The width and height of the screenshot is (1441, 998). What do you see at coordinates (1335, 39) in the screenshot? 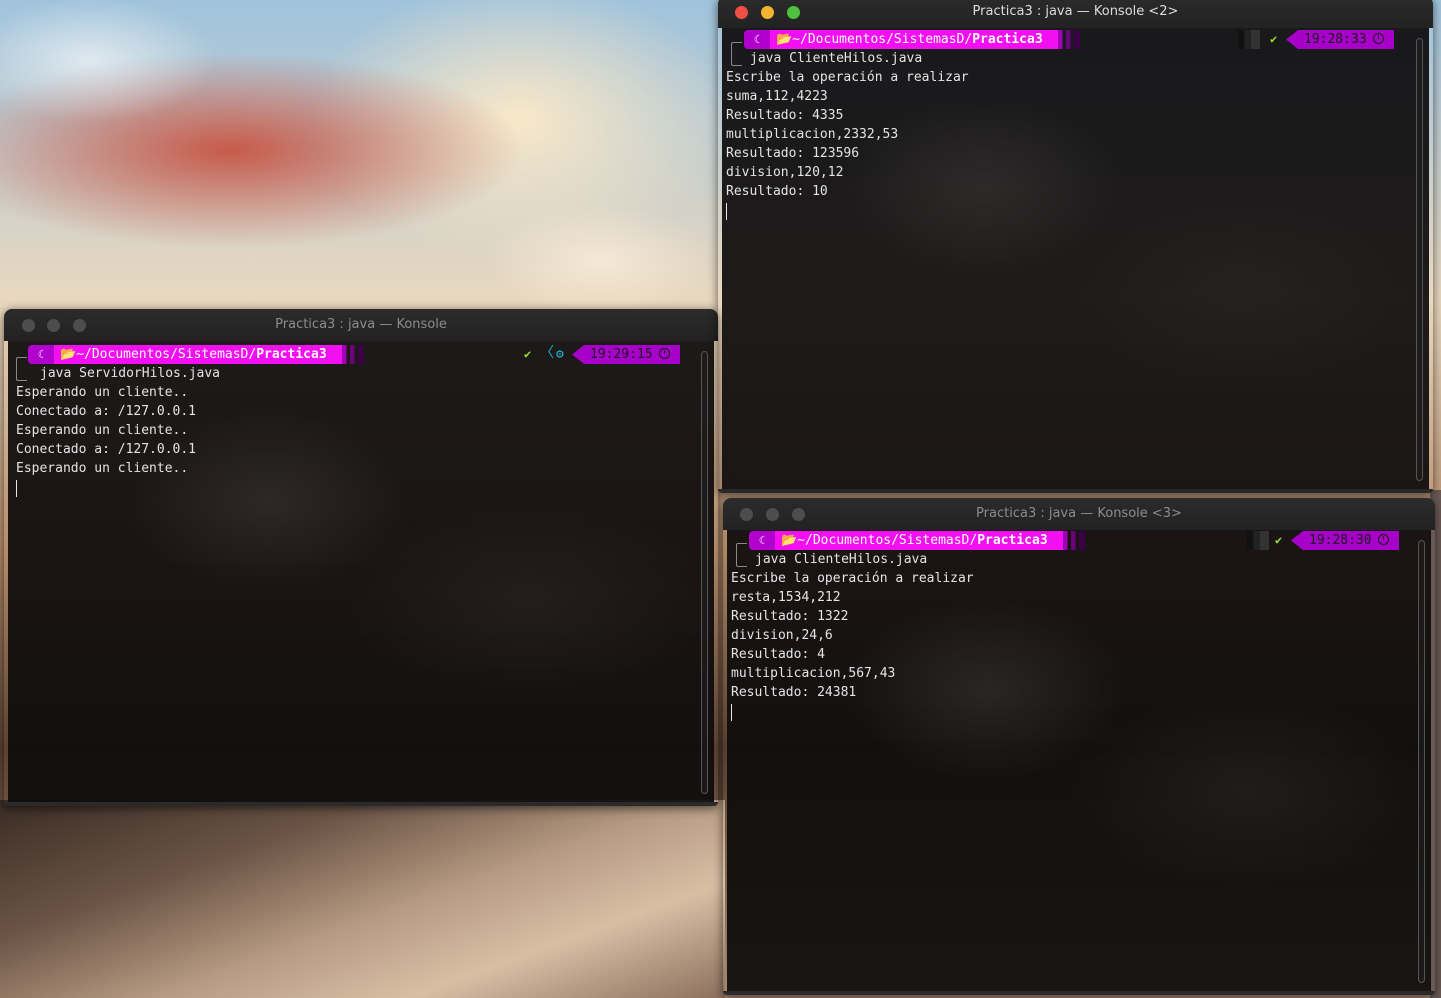
I see `time-text: 19:28:33` at bounding box center [1335, 39].